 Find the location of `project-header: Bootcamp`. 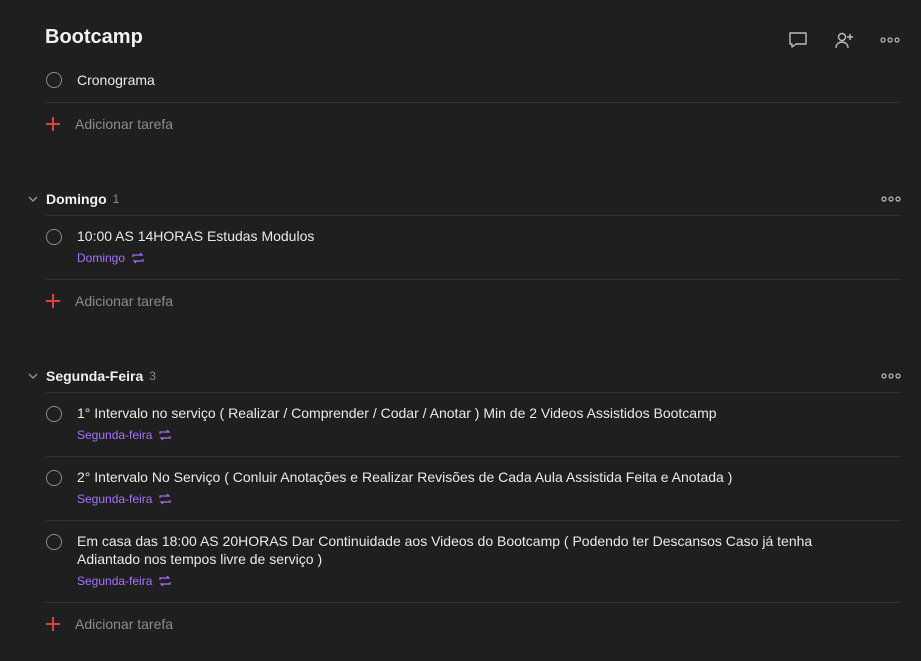

project-header: Bootcamp is located at coordinates (473, 38).